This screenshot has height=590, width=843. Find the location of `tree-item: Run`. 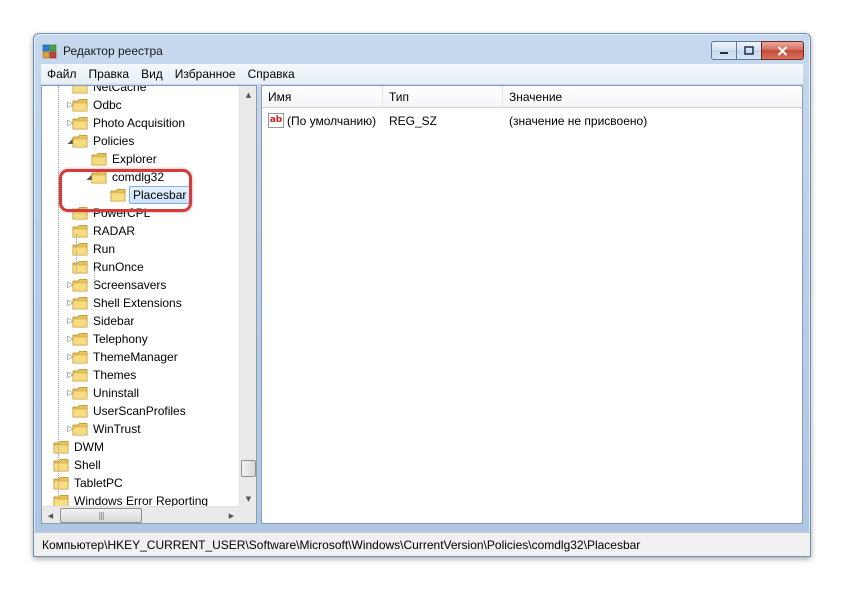

tree-item: Run is located at coordinates (141, 249).